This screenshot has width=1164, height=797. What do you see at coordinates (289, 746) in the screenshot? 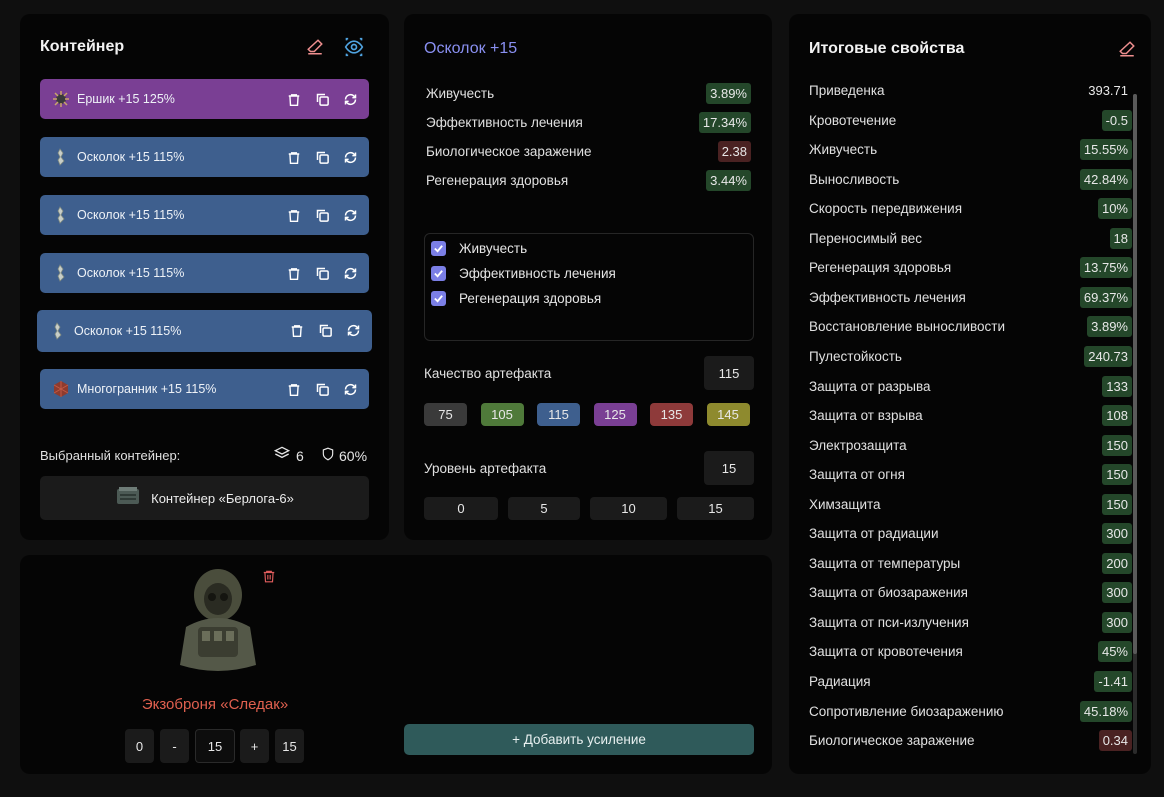
I see `level-max-button: 15` at bounding box center [289, 746].